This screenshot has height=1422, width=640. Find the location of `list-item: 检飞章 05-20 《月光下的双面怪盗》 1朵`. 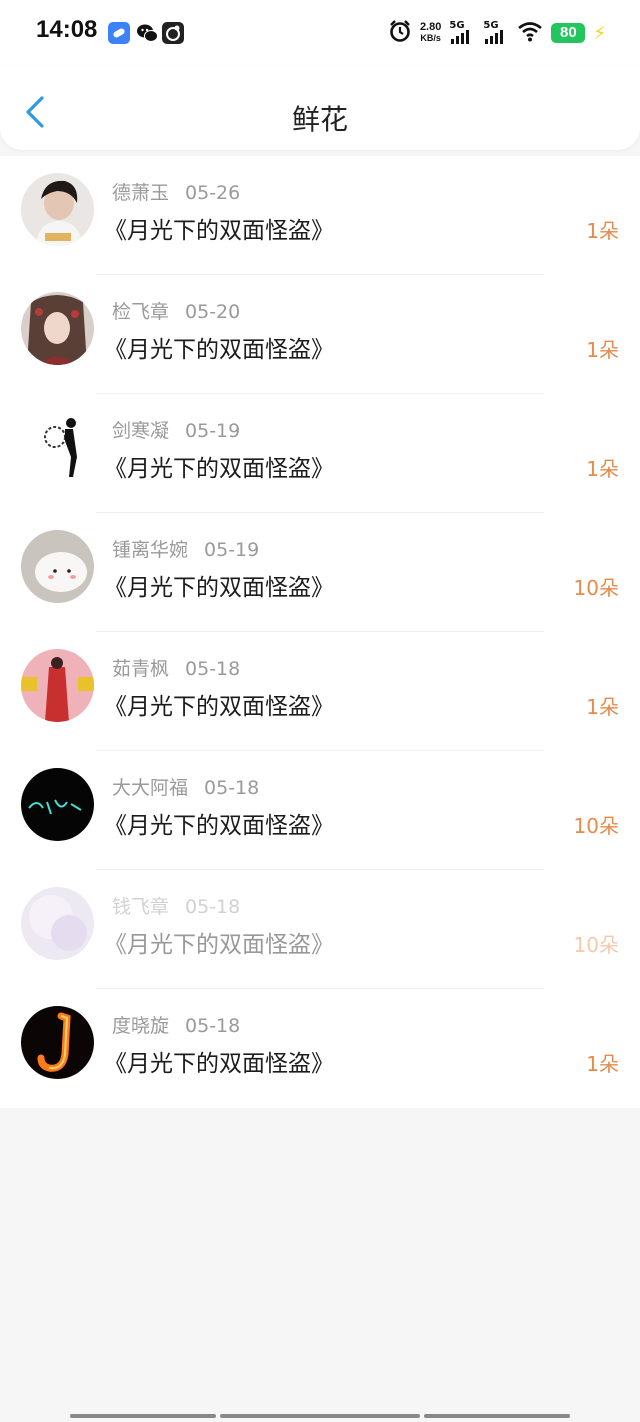

list-item: 检飞章 05-20 《月光下的双面怪盗》 1朵 is located at coordinates (320, 334).